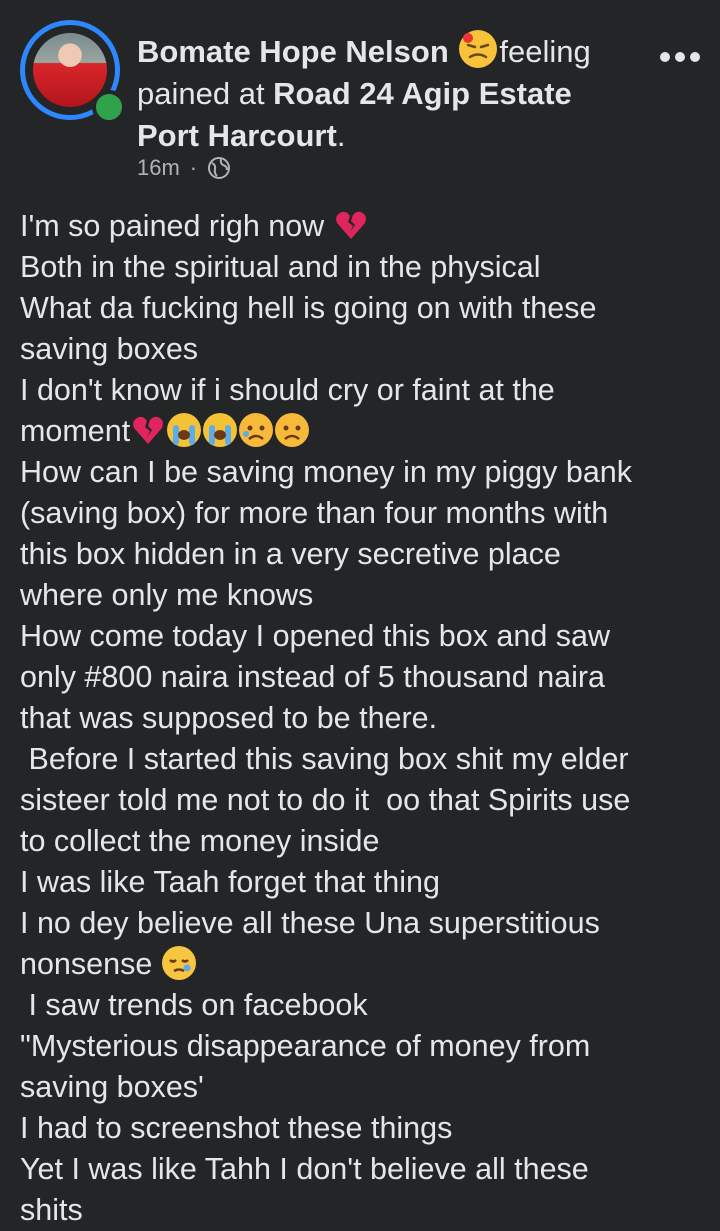 The height and width of the screenshot is (1231, 720). What do you see at coordinates (205, 93) in the screenshot?
I see `feeling-text: pained at` at bounding box center [205, 93].